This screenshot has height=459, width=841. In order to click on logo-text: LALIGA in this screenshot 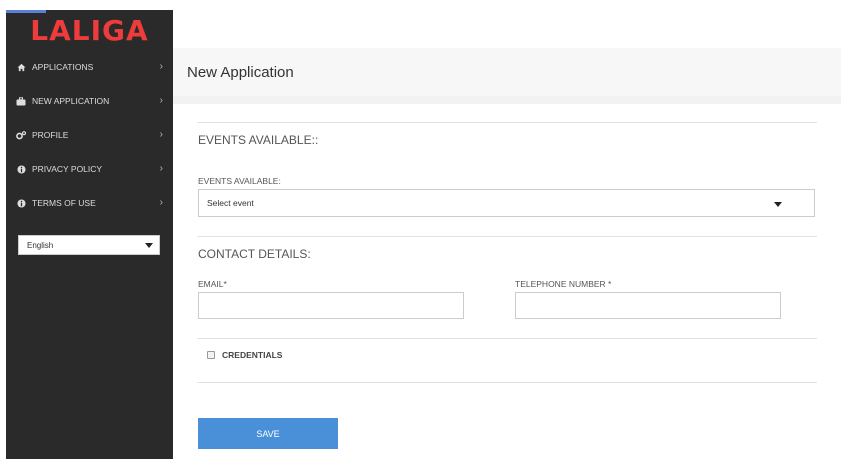, I will do `click(89, 30)`.